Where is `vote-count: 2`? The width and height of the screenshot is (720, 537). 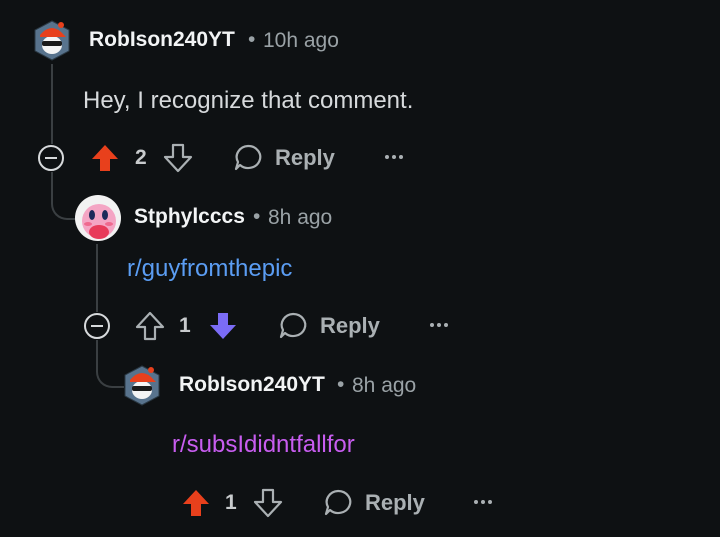 vote-count: 2 is located at coordinates (141, 157).